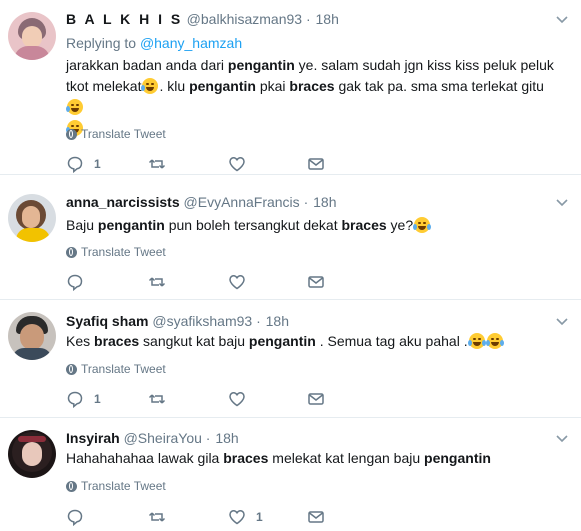  I want to click on text-segment: tkot melekat, so click(104, 86).